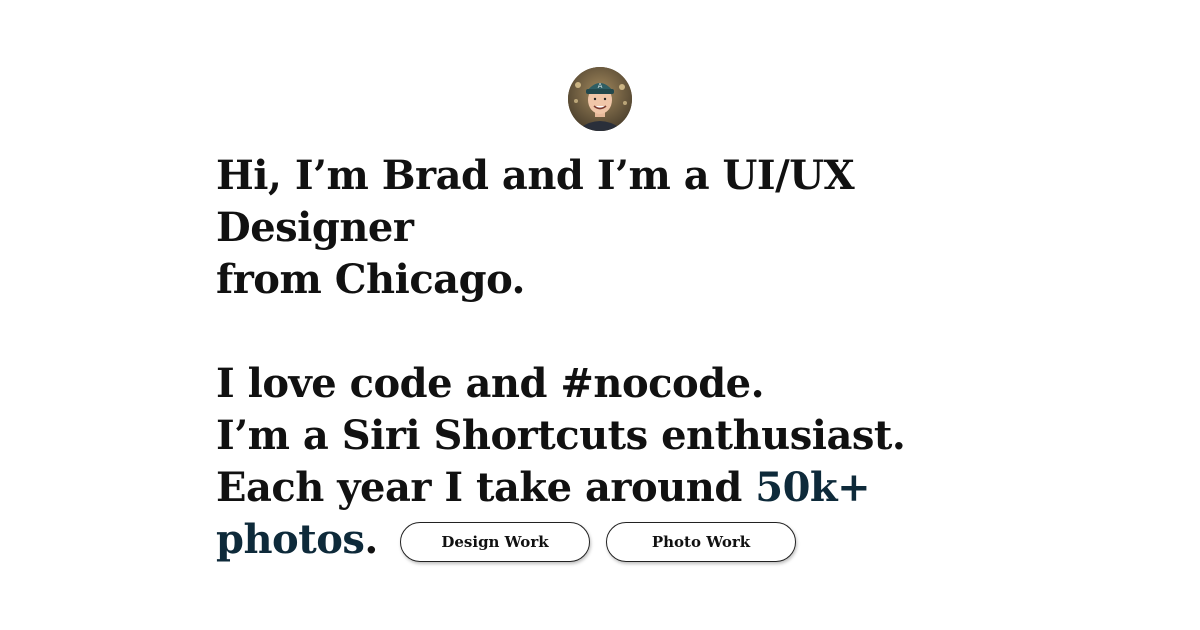 The width and height of the screenshot is (1200, 630). Describe the element at coordinates (561, 435) in the screenshot. I see `intro-line-4: I’m a Siri Shortcuts enthusiast.` at that location.